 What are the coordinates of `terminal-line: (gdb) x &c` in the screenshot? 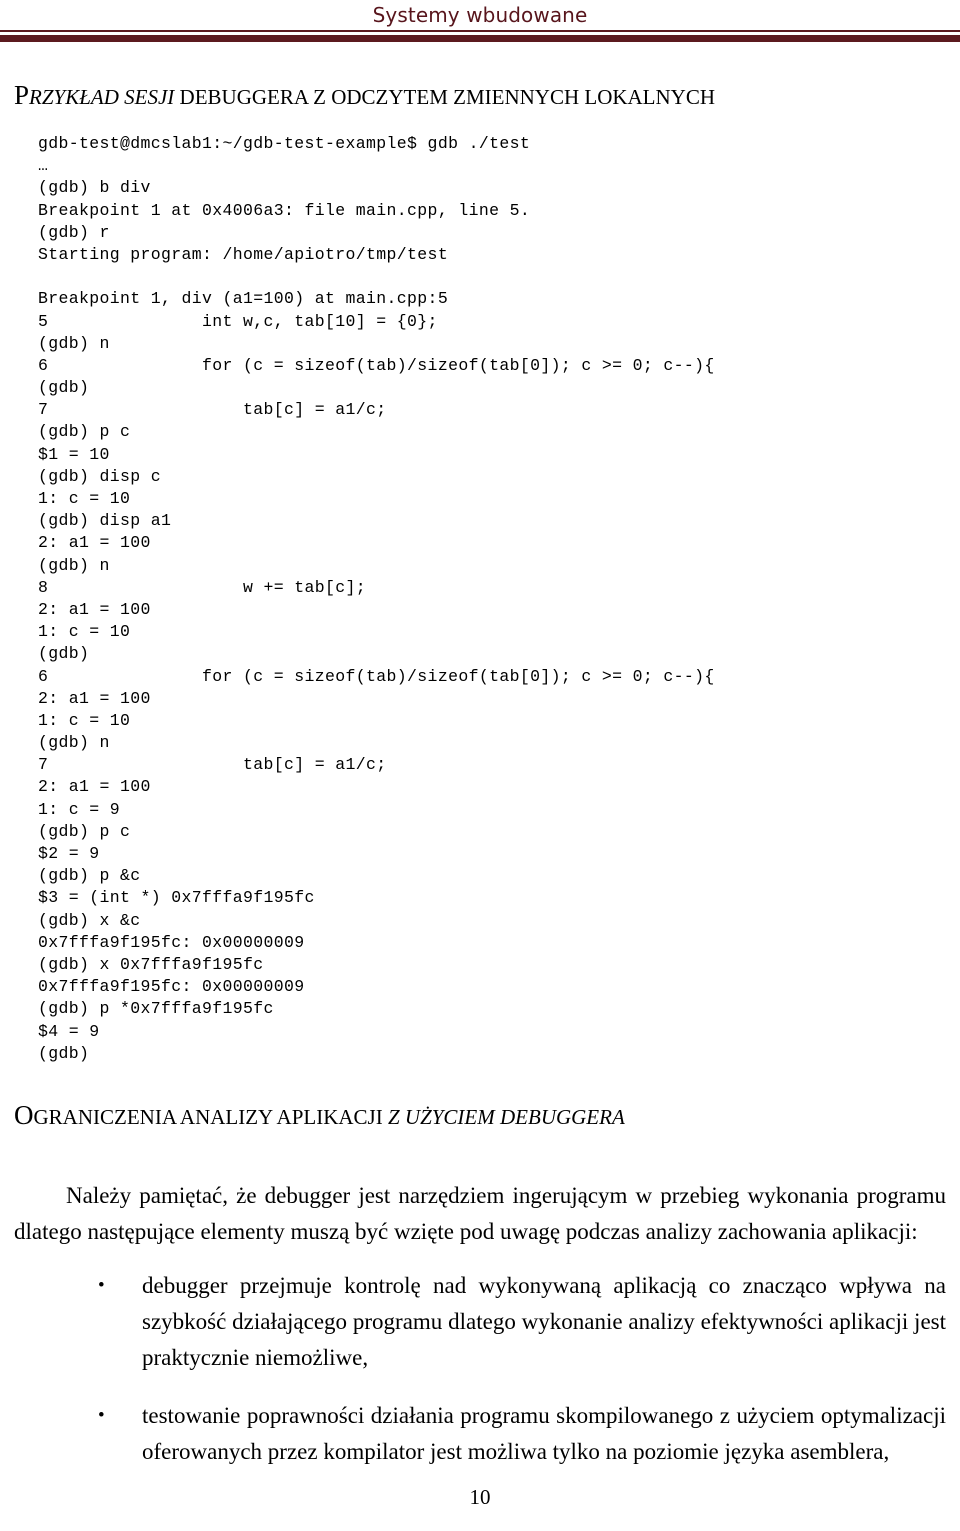 It's located at (89, 920).